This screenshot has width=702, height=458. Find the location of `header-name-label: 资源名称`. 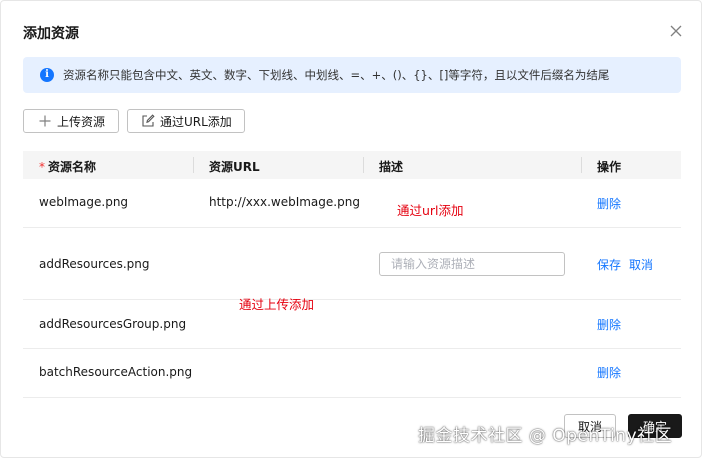

header-name-label: 资源名称 is located at coordinates (72, 167).